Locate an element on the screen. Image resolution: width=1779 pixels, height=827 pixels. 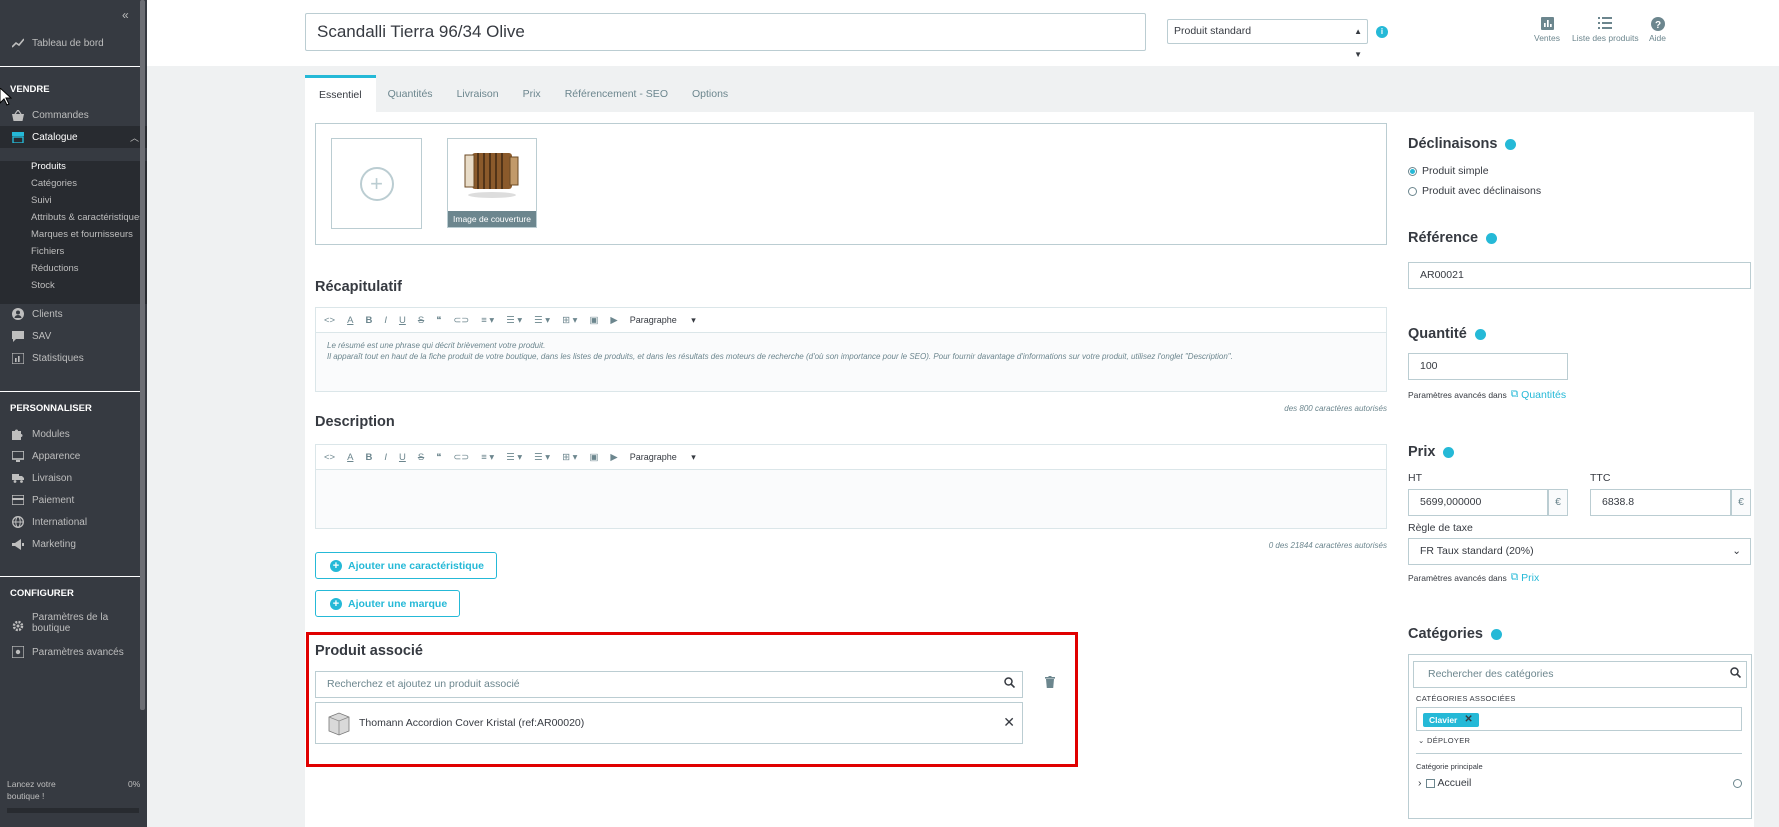
info-icon: i is located at coordinates (1382, 32).